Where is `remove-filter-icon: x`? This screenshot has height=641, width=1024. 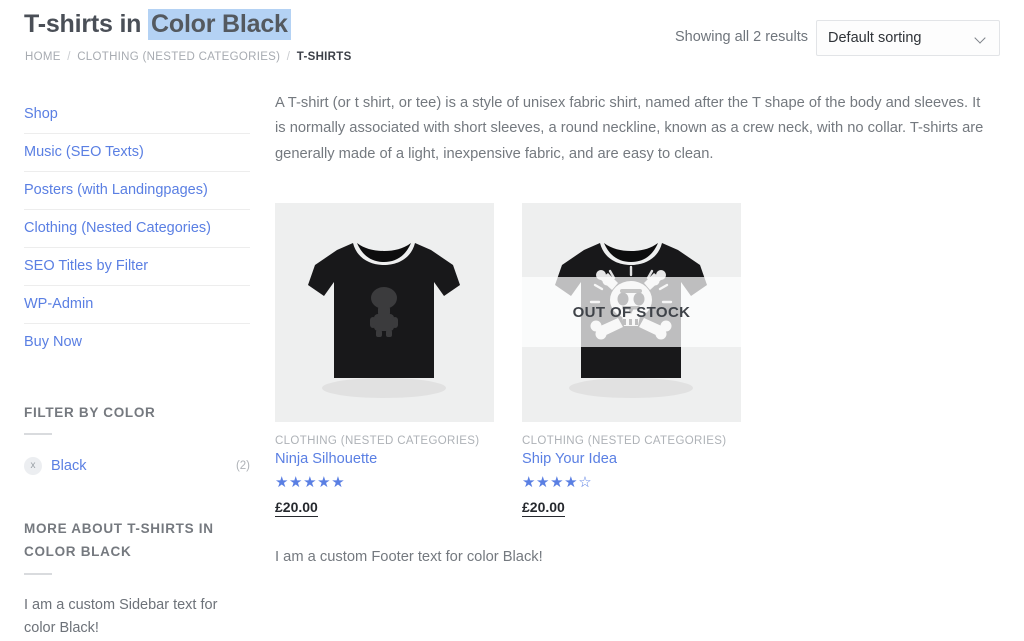
remove-filter-icon: x is located at coordinates (33, 466).